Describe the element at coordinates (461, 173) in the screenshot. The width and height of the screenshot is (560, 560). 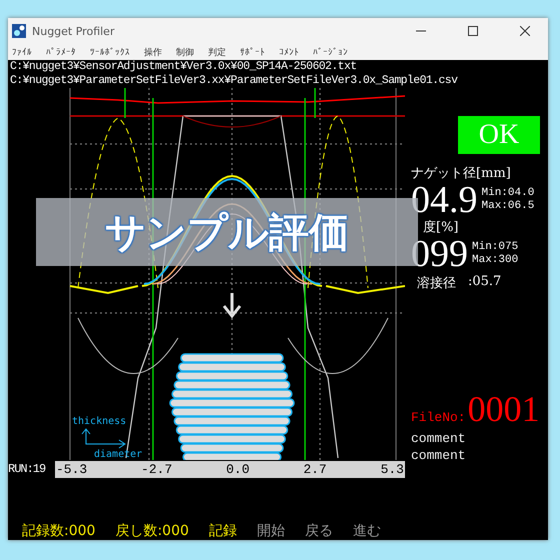
I see `nugget-label: ナゲット径[mm]` at that location.